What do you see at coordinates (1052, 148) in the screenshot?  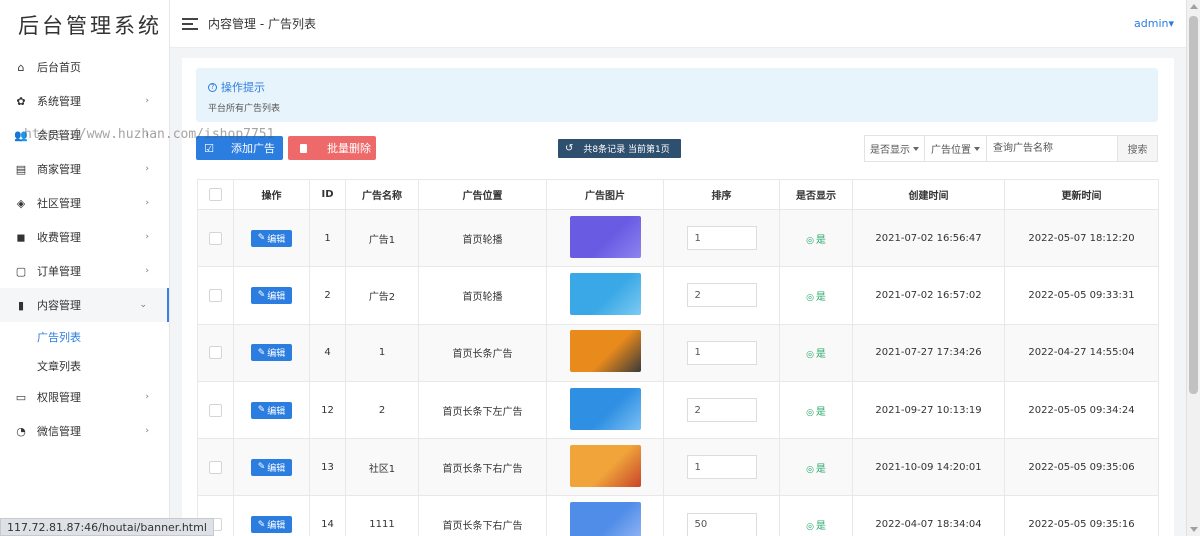 I see `search-input` at bounding box center [1052, 148].